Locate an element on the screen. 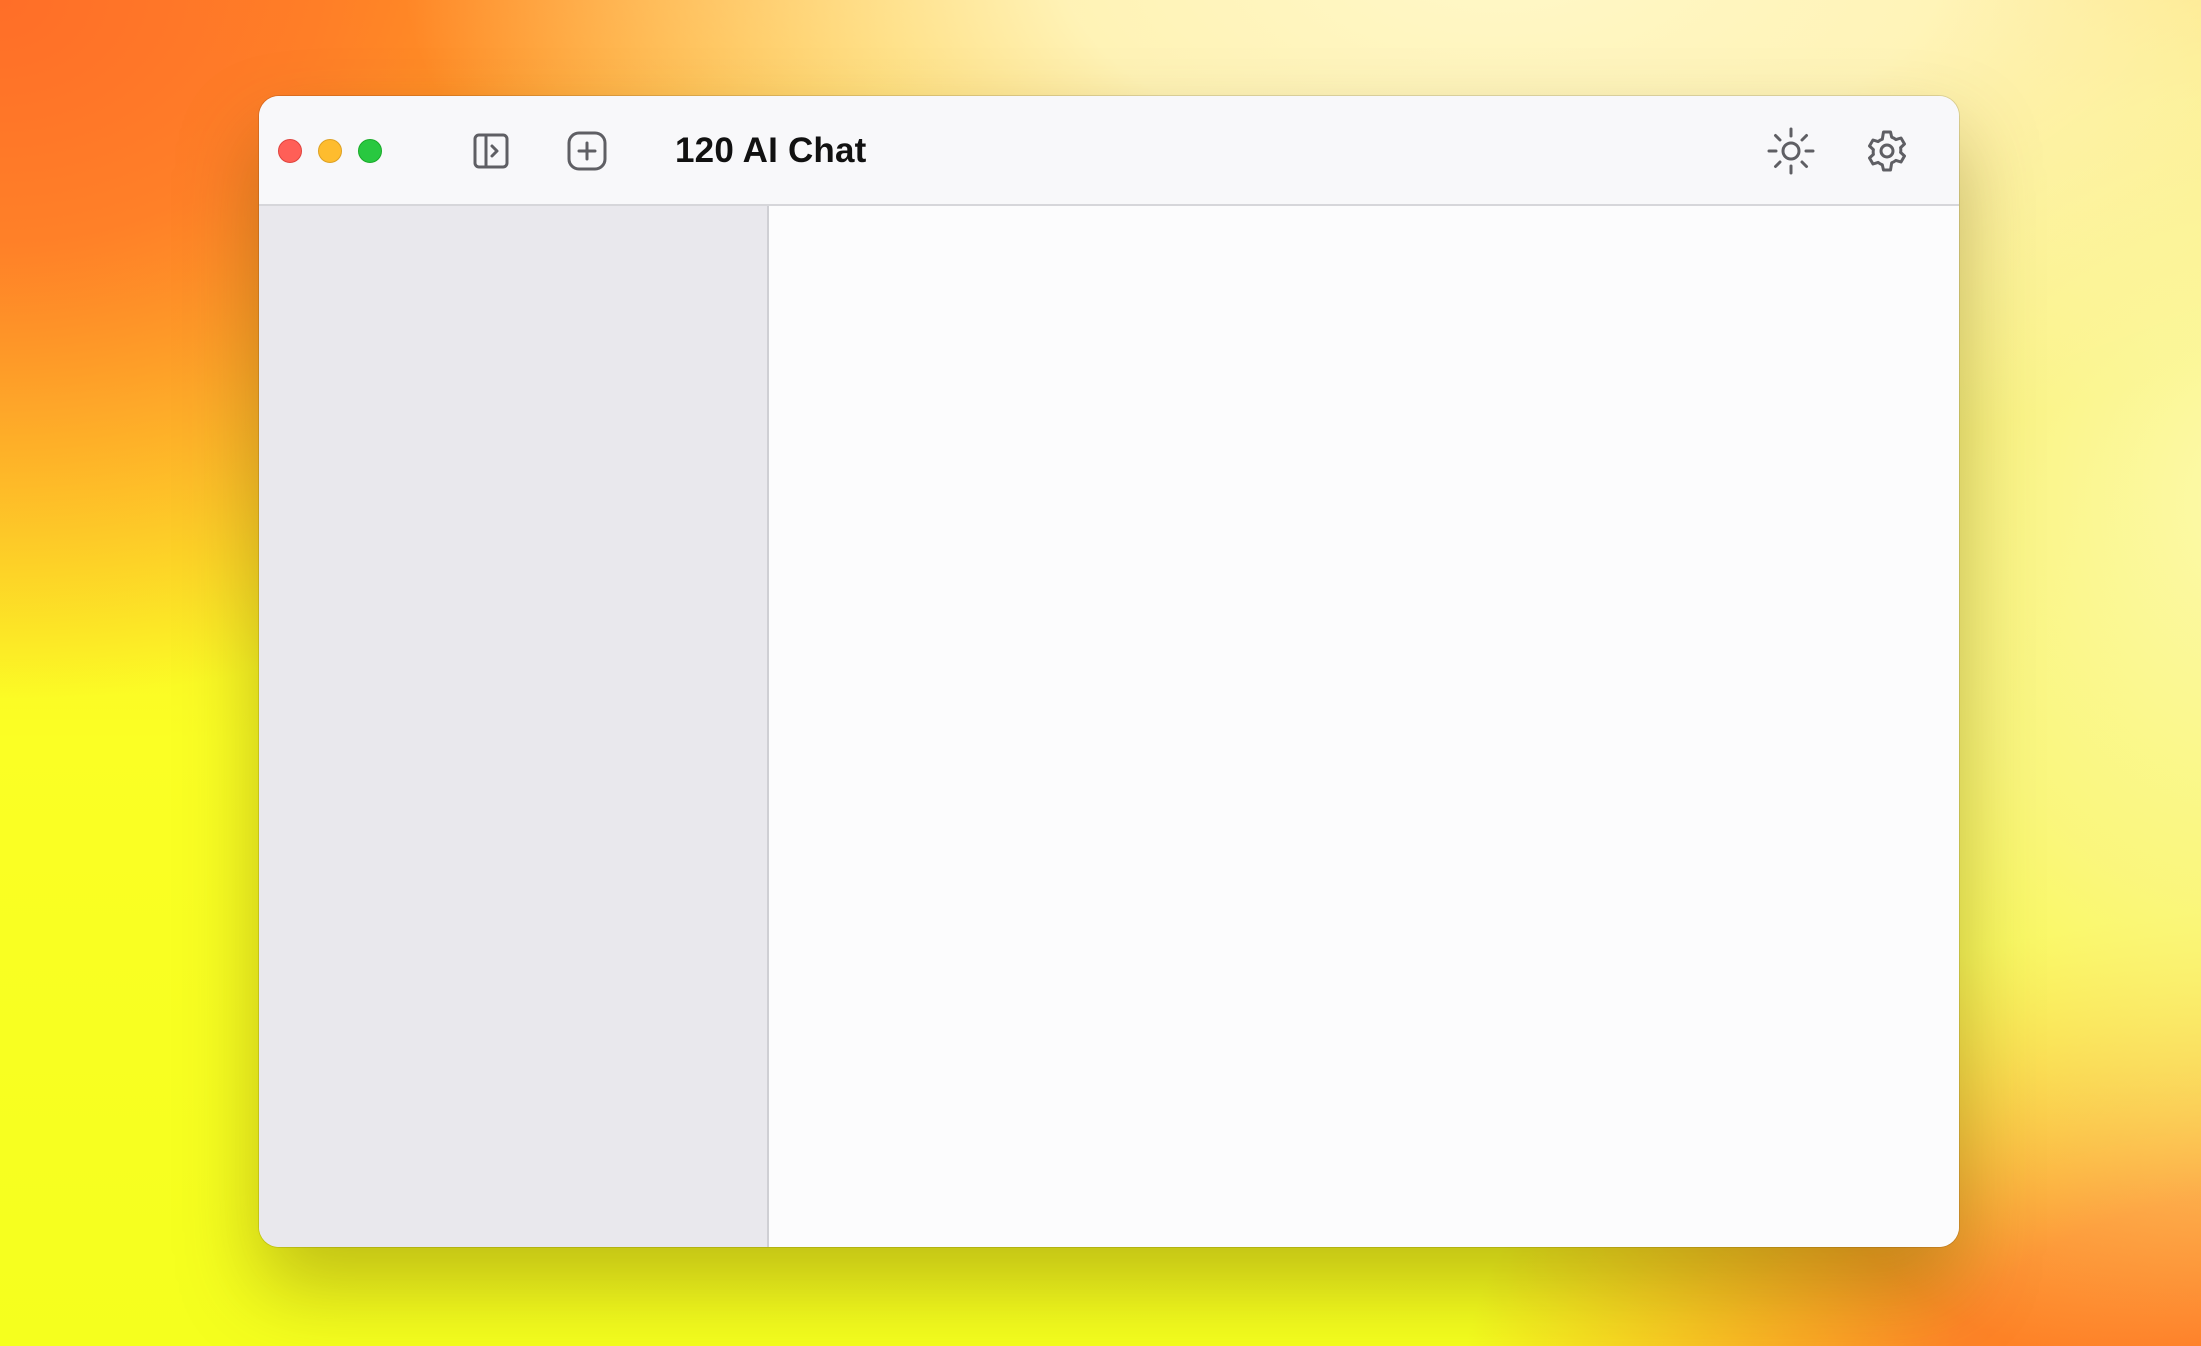 Image resolution: width=2201 pixels, height=1346 pixels. minimize-window-button is located at coordinates (330, 151).